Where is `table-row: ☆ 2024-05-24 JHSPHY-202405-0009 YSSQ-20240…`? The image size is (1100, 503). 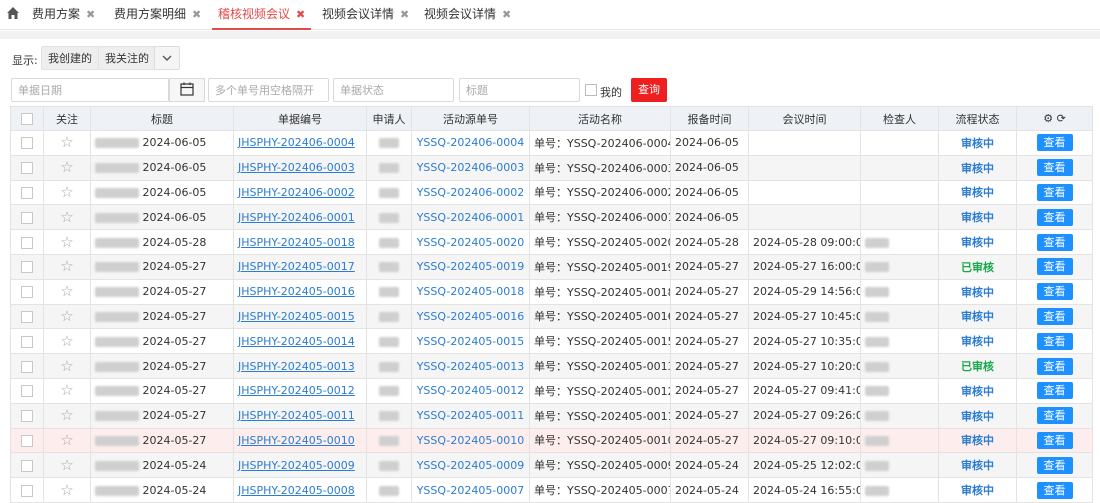
table-row: ☆ 2024-05-24 JHSPHY-202405-0009 YSSQ-20240… is located at coordinates (551, 465).